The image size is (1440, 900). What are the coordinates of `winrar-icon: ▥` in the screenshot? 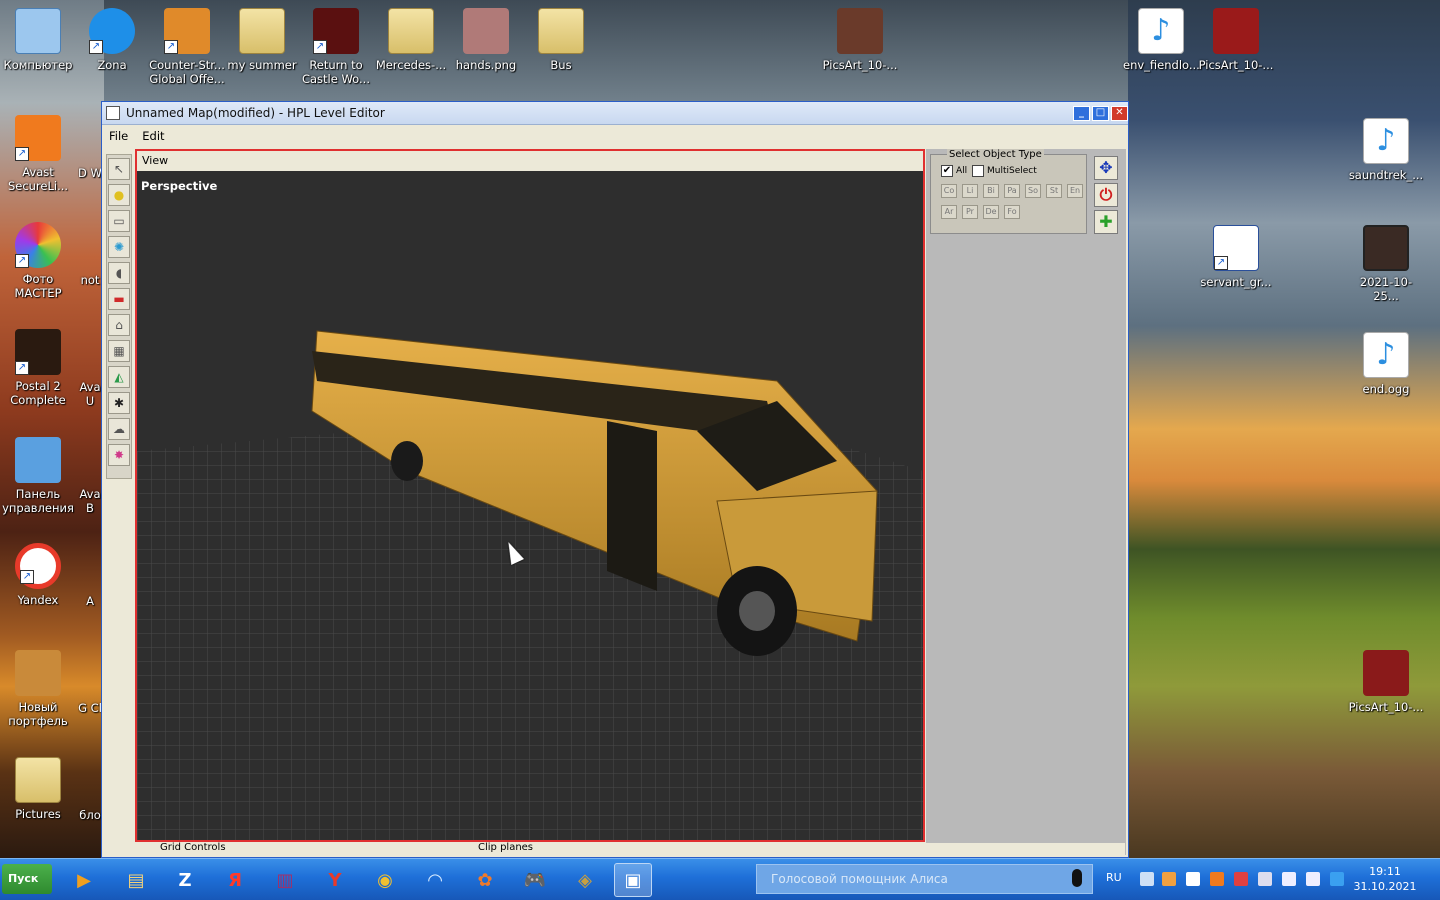 It's located at (285, 880).